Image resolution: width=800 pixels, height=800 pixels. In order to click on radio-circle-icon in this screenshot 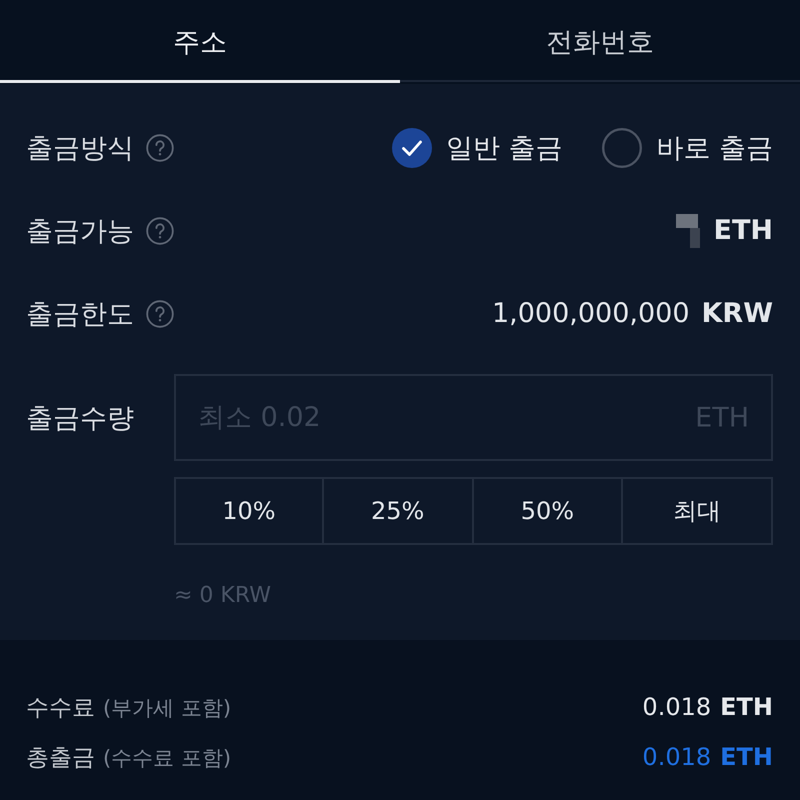, I will do `click(622, 148)`.